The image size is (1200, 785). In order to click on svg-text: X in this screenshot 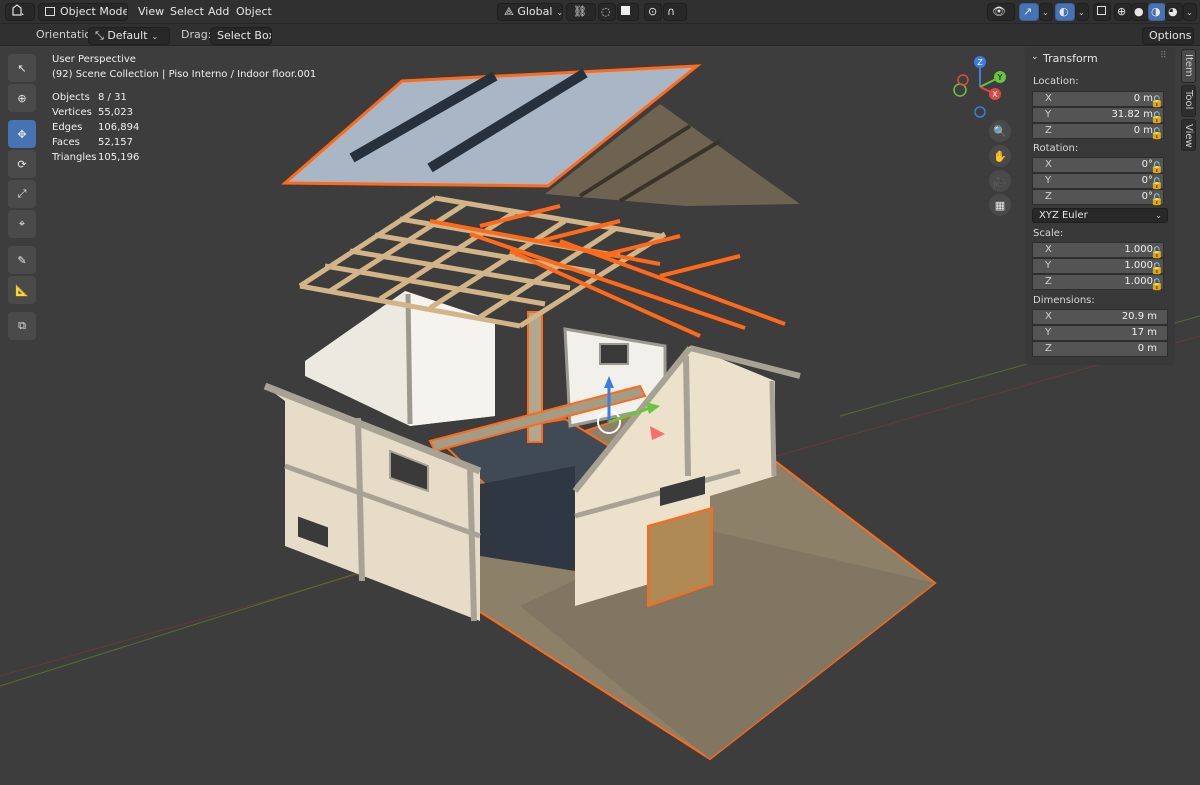, I will do `click(995, 94)`.